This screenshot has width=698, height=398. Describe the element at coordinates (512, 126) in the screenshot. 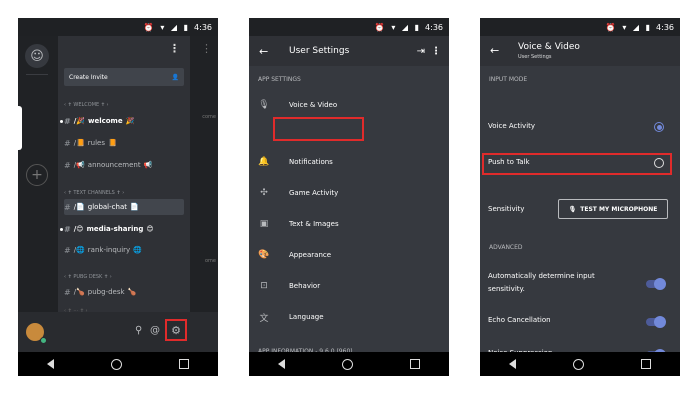

I see `option-label: Voice Activity` at that location.